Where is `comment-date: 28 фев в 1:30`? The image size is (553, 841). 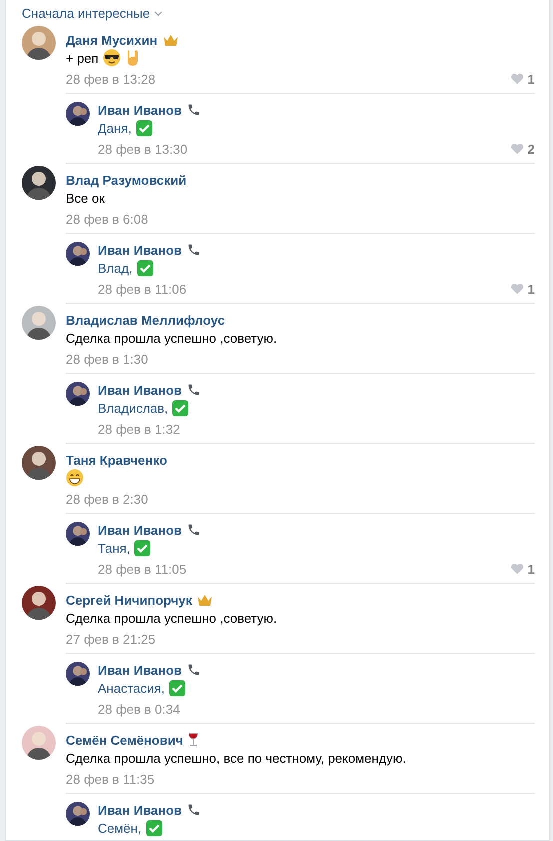 comment-date: 28 фев в 1:30 is located at coordinates (107, 359).